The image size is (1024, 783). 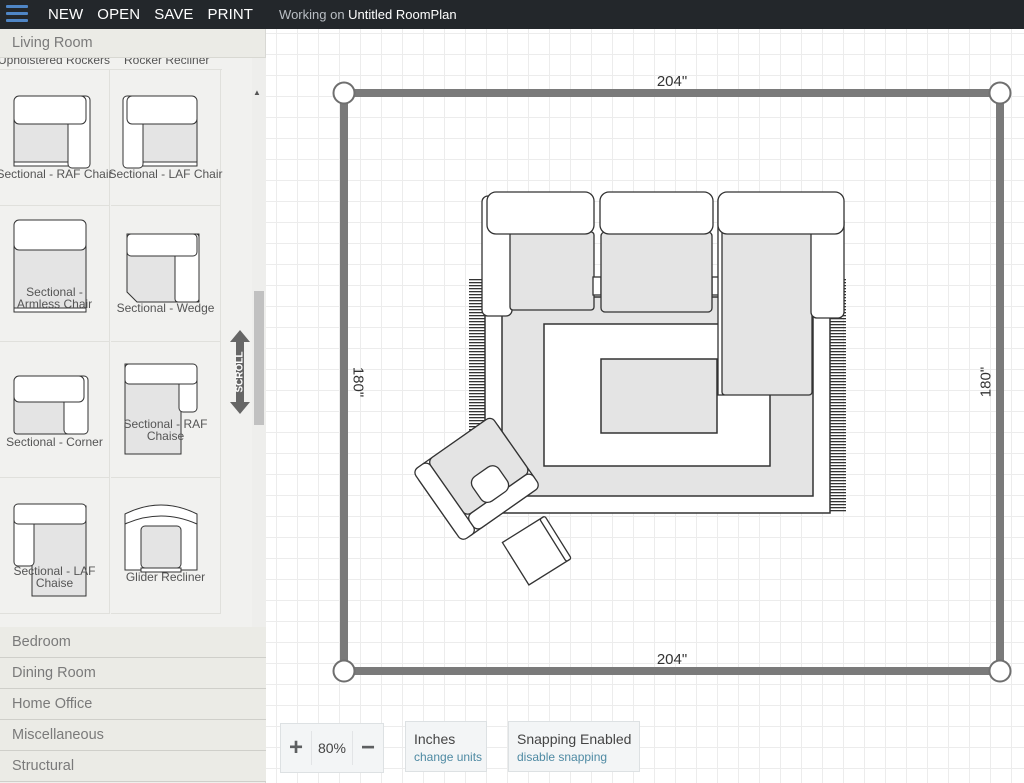 I want to click on coffee-table, so click(x=659, y=396).